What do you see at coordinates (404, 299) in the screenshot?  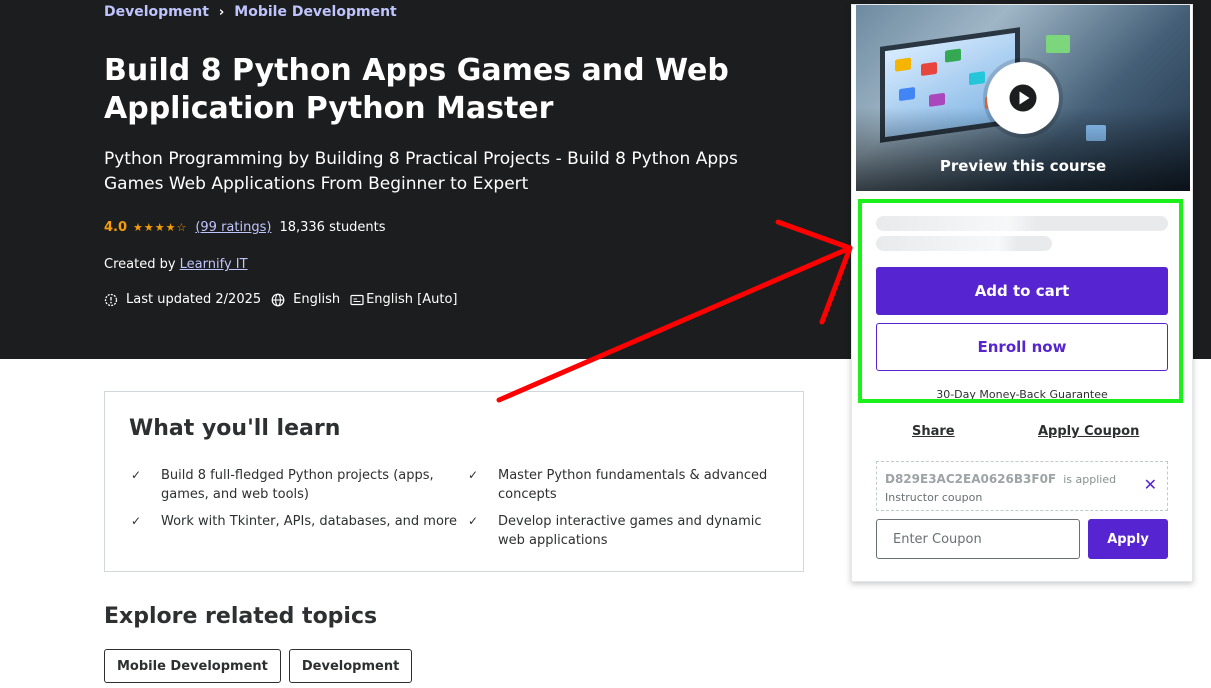 I see `captions: English [Auto]` at bounding box center [404, 299].